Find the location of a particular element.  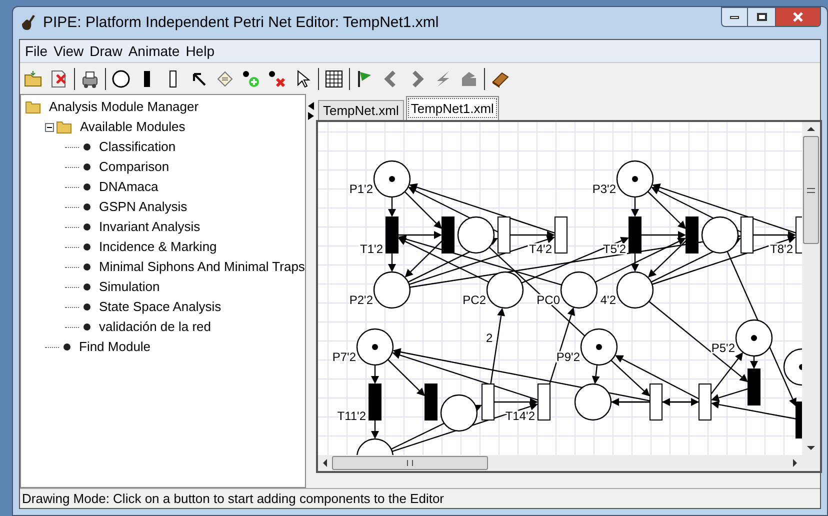

tree-item: Comparison is located at coordinates (134, 167).